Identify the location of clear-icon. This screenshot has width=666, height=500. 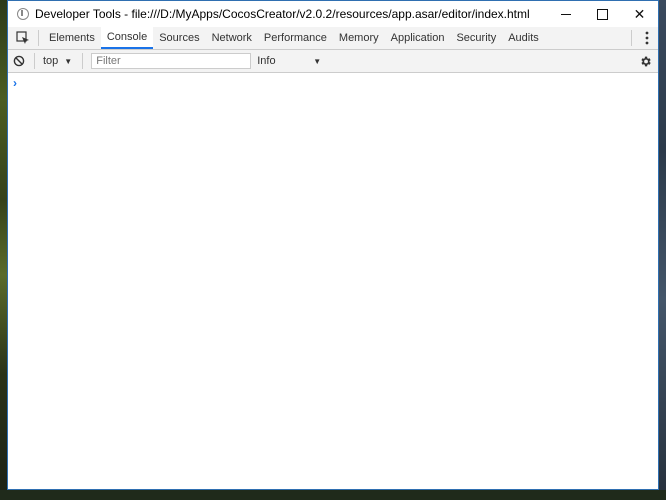
(19, 61).